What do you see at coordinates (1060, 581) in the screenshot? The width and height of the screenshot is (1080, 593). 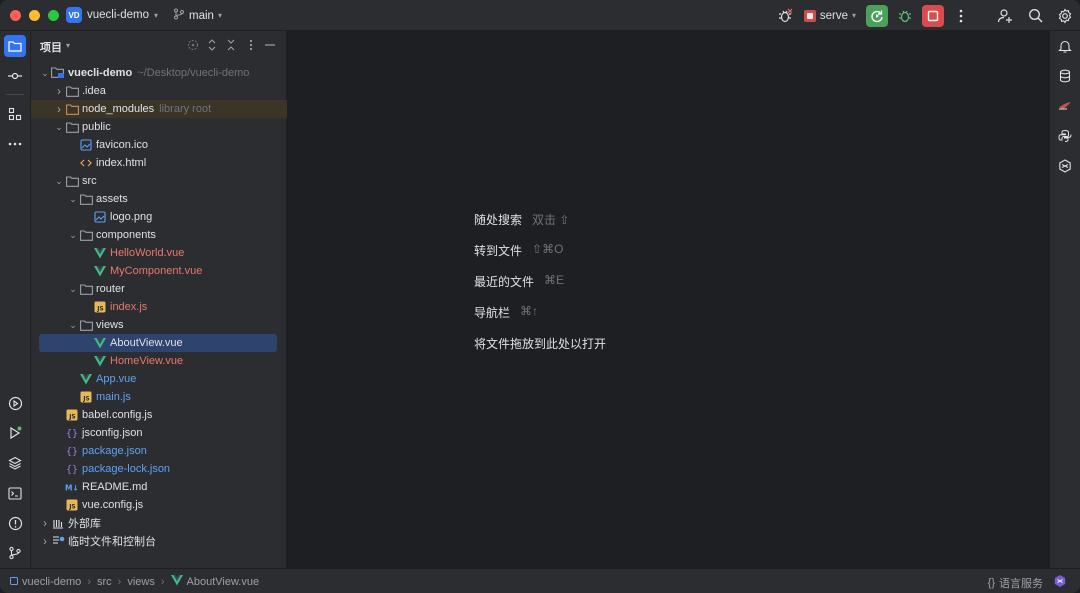 I see `ai-status-icon` at bounding box center [1060, 581].